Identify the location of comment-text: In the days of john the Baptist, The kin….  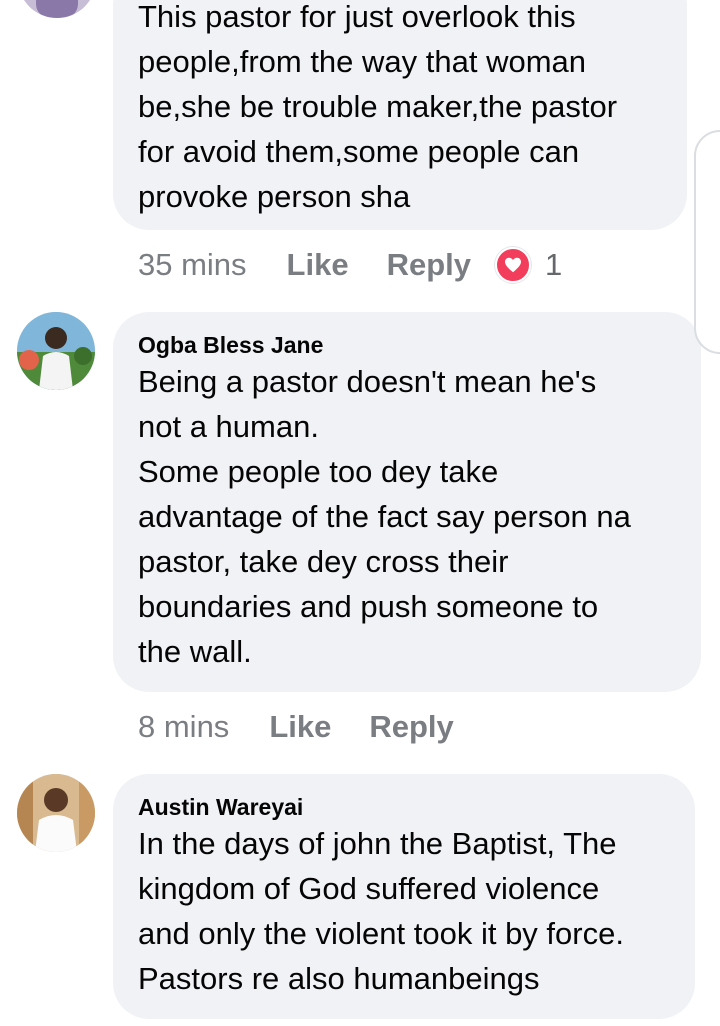
(381, 911).